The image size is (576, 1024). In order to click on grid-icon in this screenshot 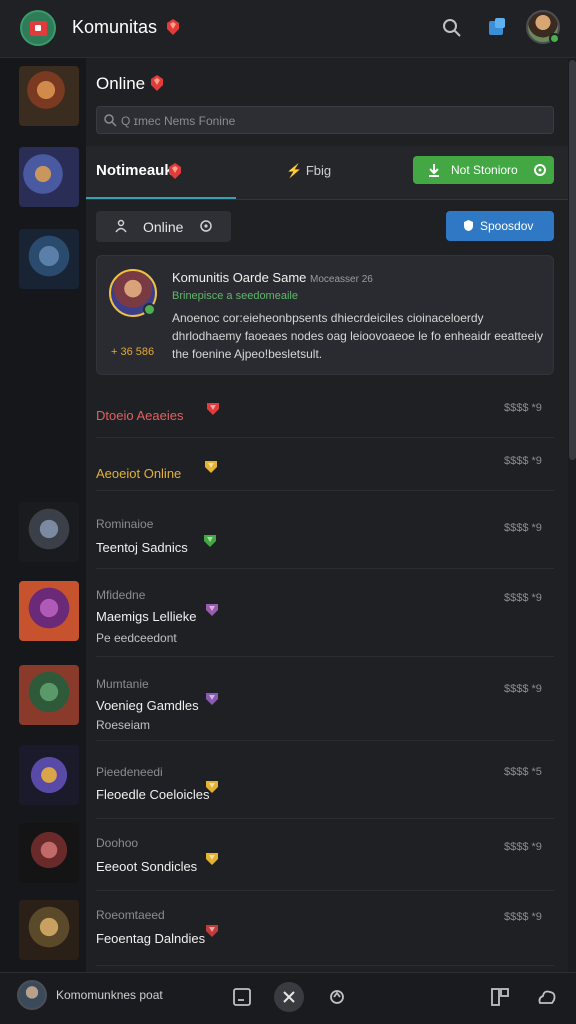, I will do `click(500, 997)`.